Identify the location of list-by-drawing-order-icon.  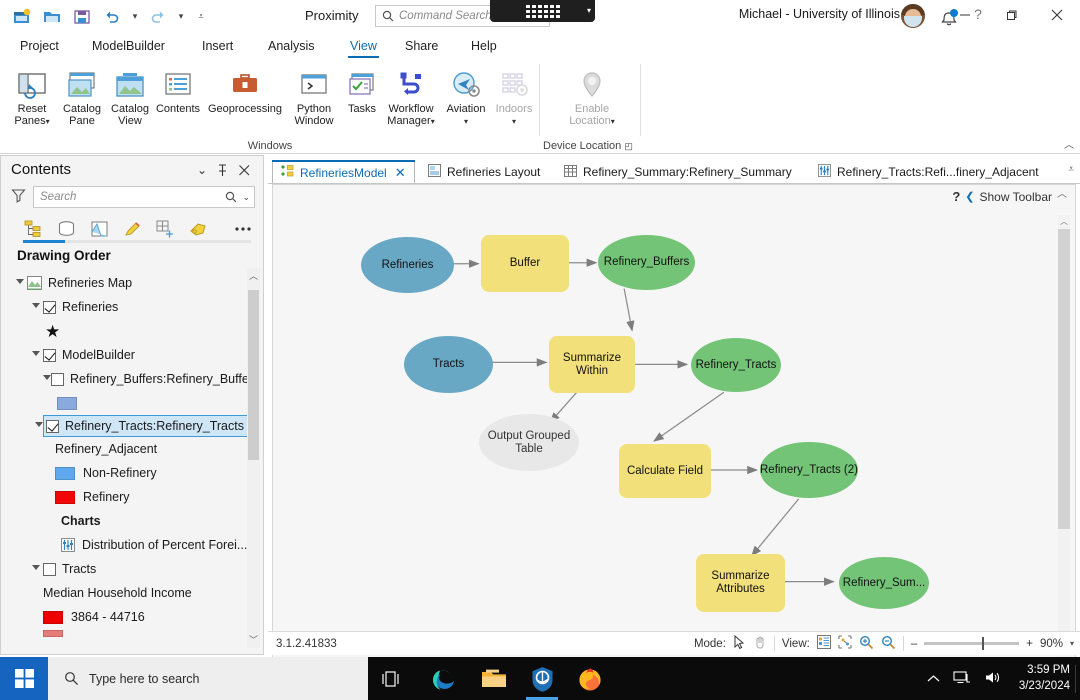
(33, 229).